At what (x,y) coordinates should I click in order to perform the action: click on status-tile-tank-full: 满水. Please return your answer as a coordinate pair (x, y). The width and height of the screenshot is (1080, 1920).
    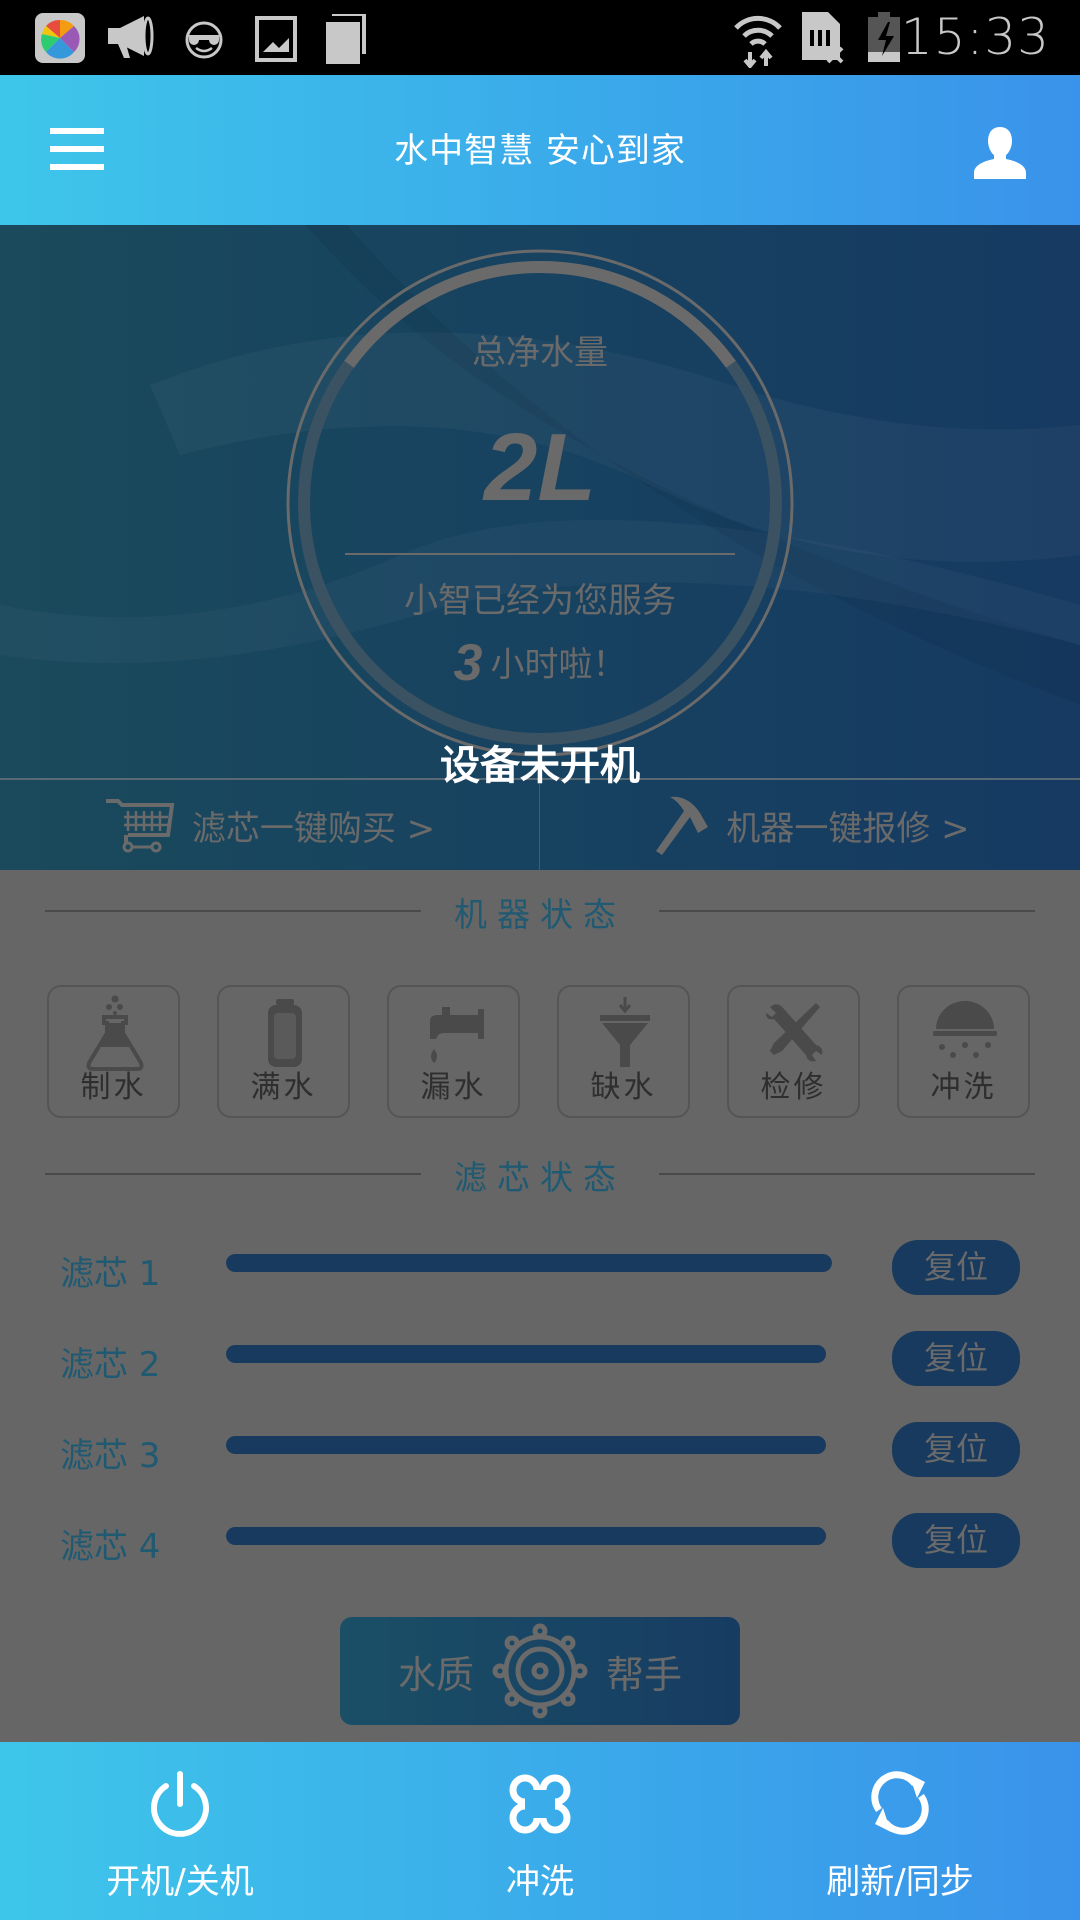
    Looking at the image, I should click on (283, 1051).